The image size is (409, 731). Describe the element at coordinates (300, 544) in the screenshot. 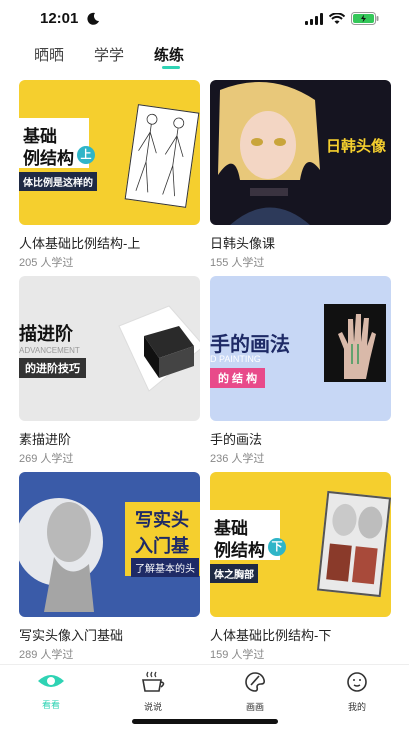

I see `course-thumbnail: 基础 例结构 下 体之胸部` at that location.